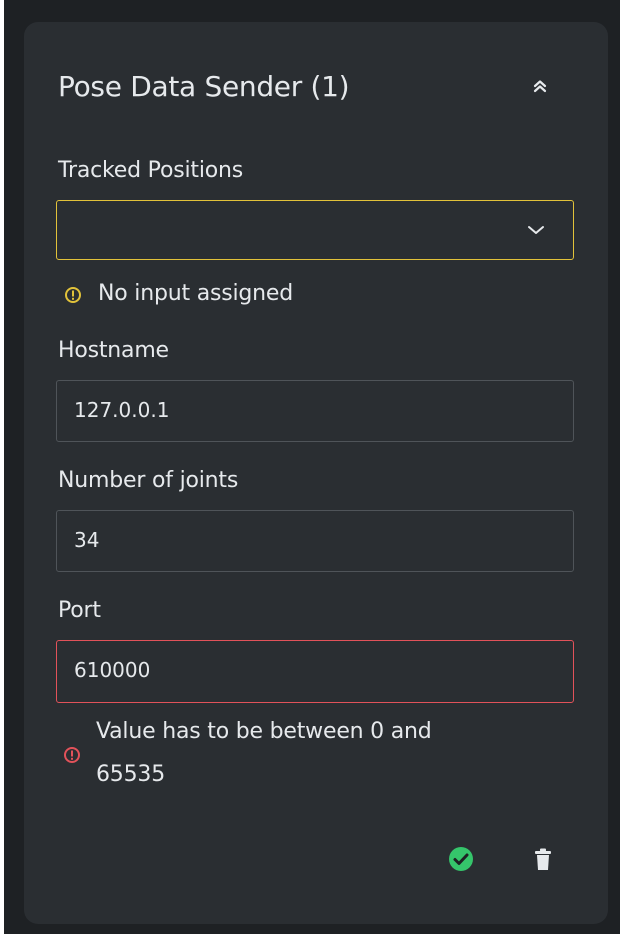 Image resolution: width=624 pixels, height=934 pixels. What do you see at coordinates (87, 540) in the screenshot?
I see `joints-value: 34` at bounding box center [87, 540].